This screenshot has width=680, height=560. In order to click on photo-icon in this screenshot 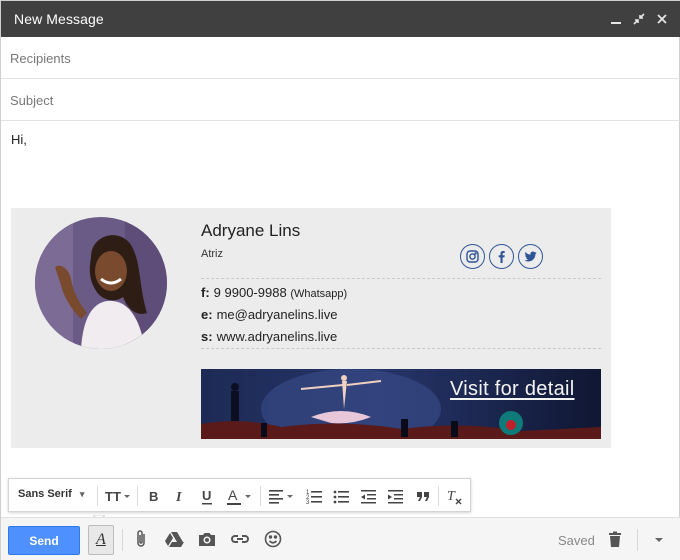, I will do `click(207, 539)`.